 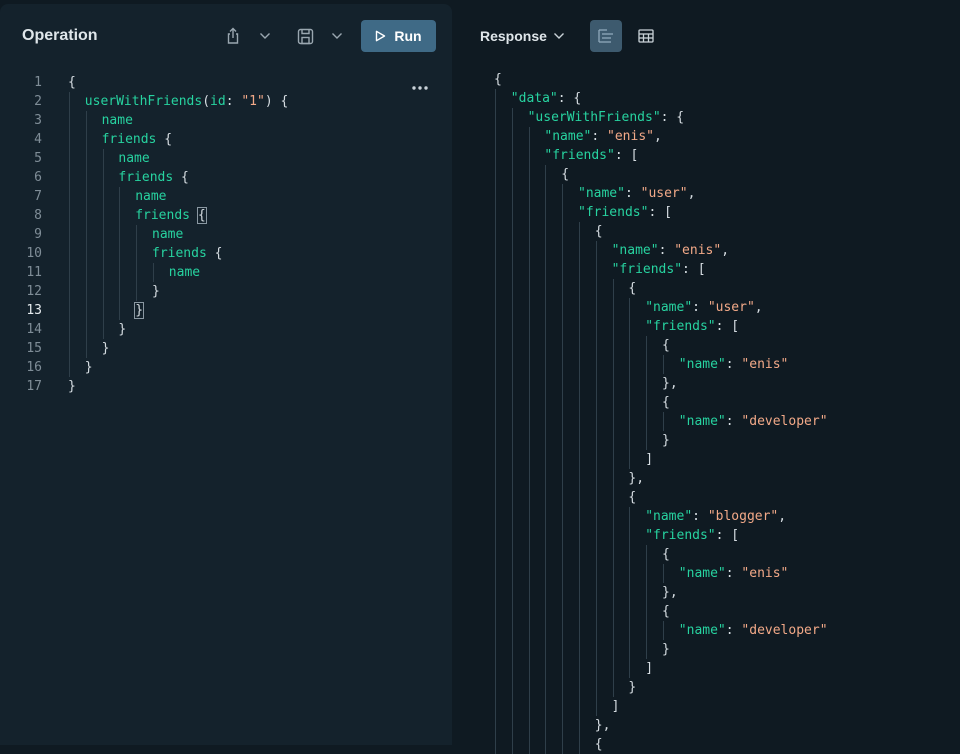 I want to click on response-view-selector: Response, so click(x=522, y=36).